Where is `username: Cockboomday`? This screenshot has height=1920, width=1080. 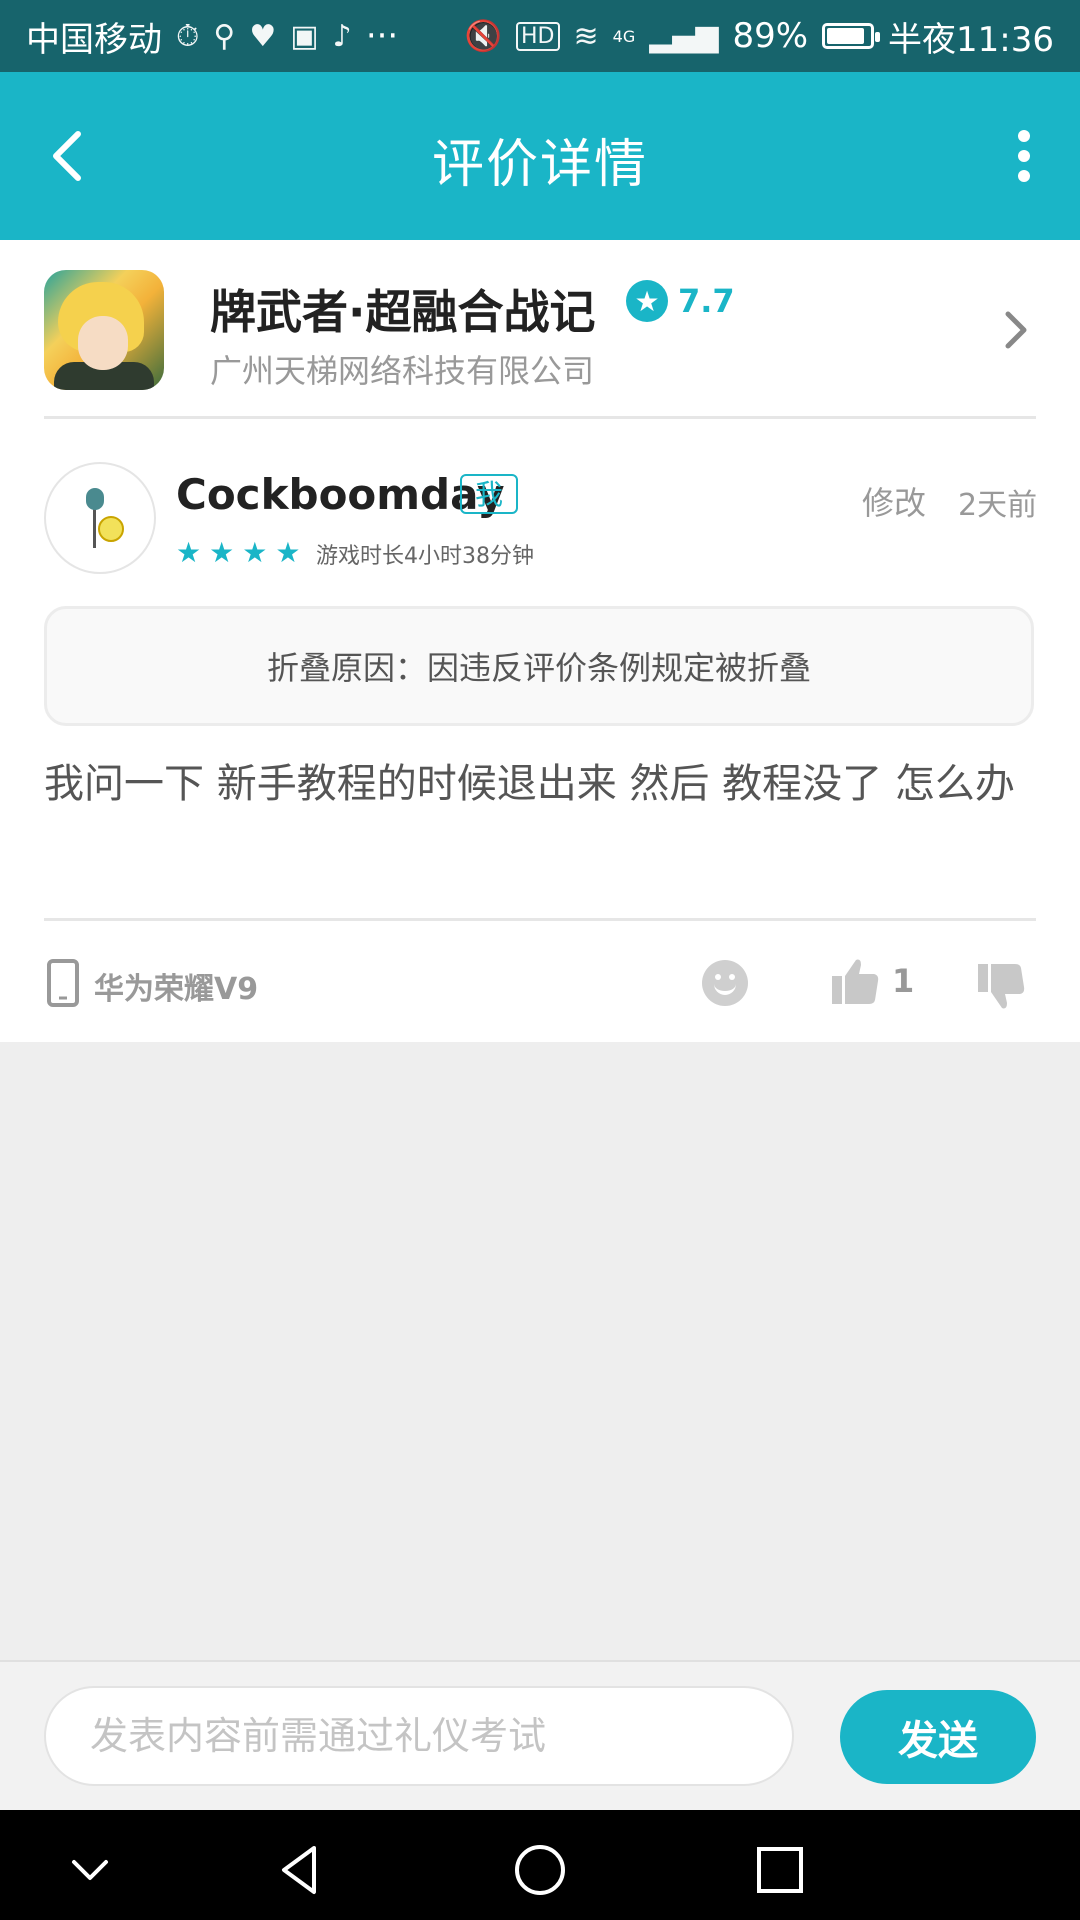 username: Cockboomday is located at coordinates (340, 494).